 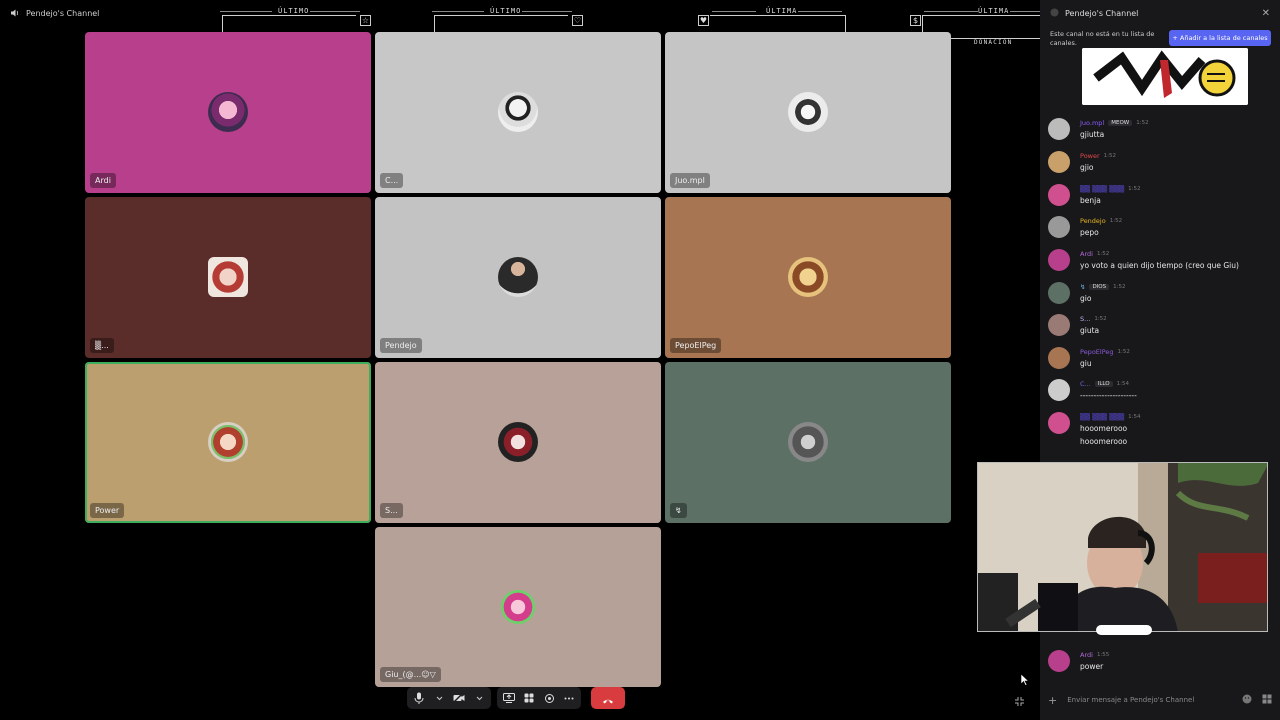 I want to click on heart-outline-icon: ♡, so click(x=577, y=20).